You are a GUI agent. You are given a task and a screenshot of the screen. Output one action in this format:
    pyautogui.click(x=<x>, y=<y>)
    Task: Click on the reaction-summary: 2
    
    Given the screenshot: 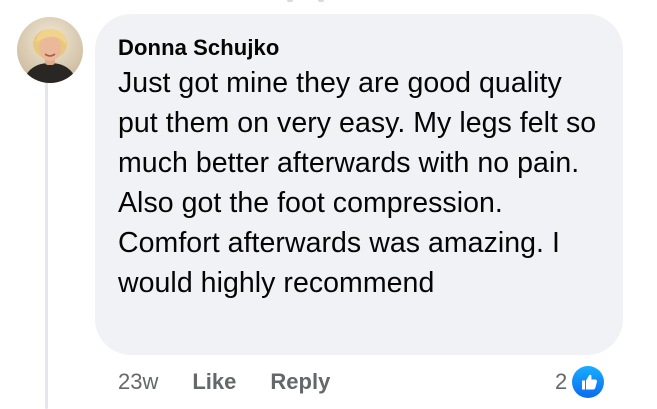 What is the action you would take?
    pyautogui.click(x=581, y=382)
    